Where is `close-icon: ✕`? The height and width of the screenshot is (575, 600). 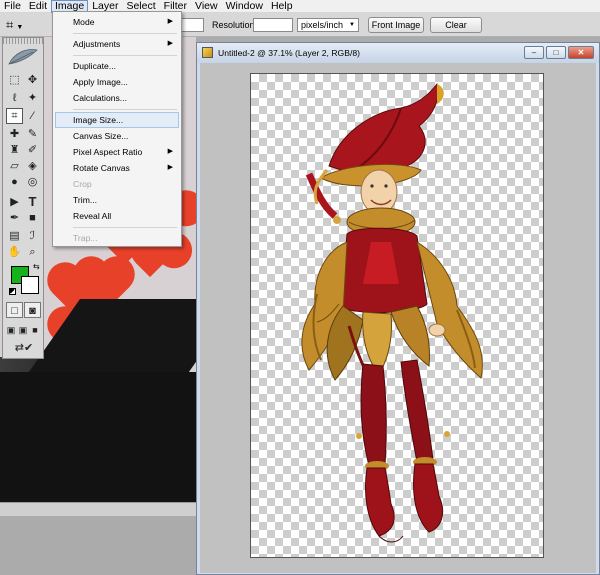
close-icon: ✕ is located at coordinates (581, 52).